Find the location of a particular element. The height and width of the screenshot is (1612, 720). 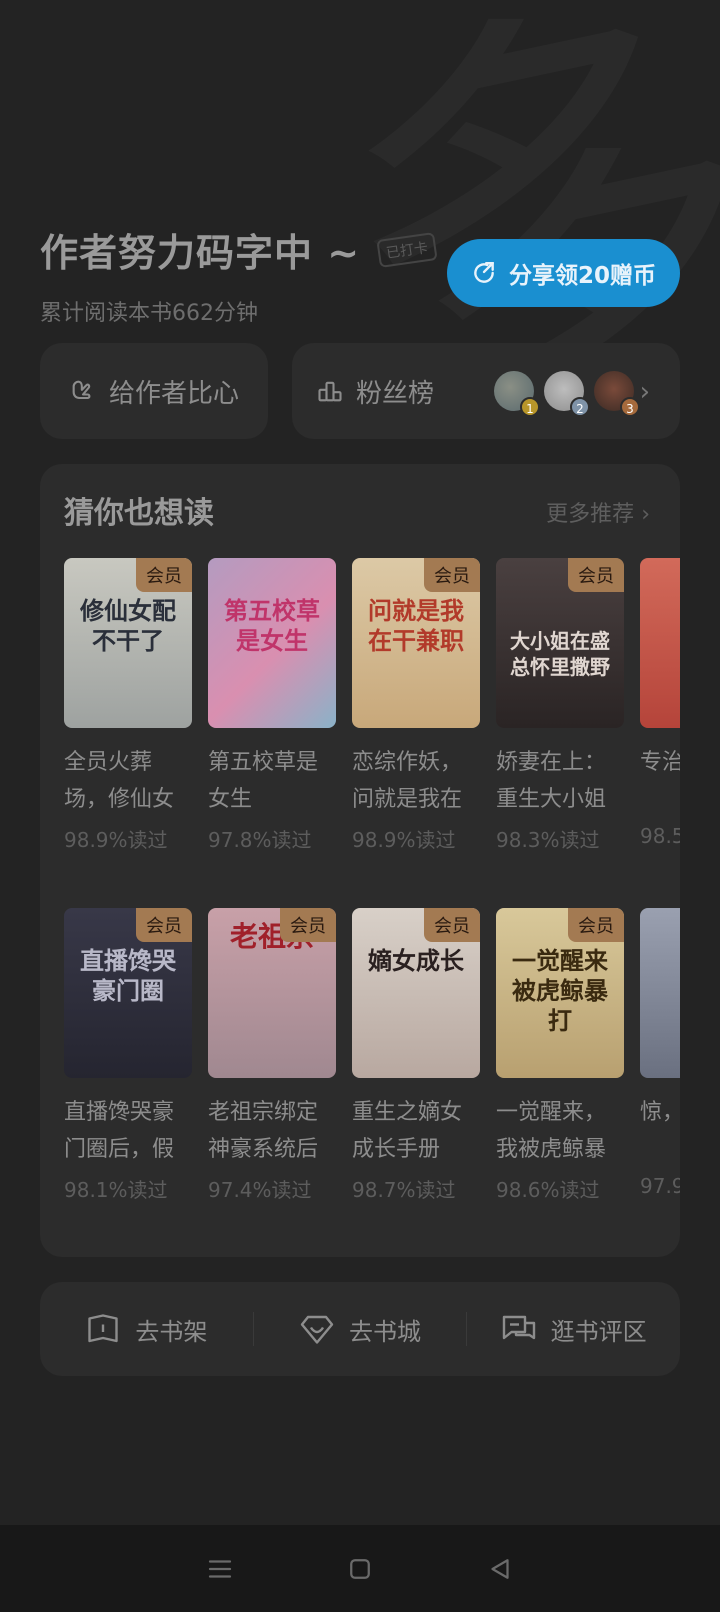

read-rate: 98.3%读过 is located at coordinates (548, 840).